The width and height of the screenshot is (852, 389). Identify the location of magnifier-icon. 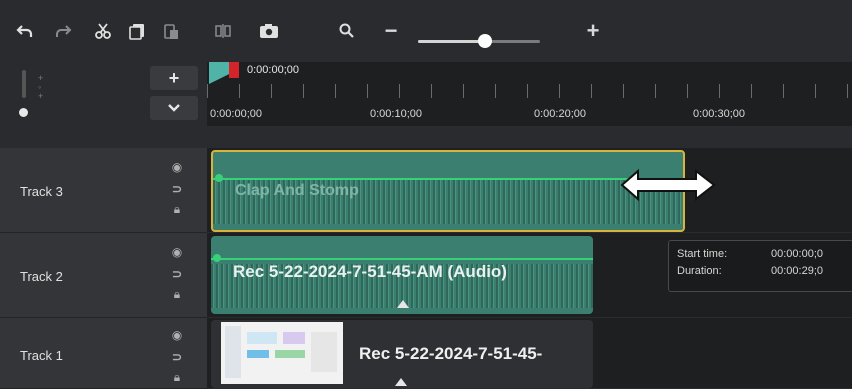
(347, 31).